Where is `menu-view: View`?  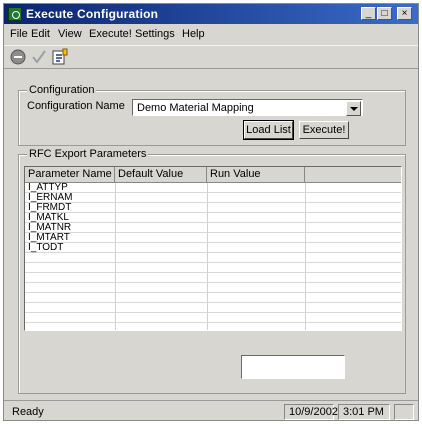
menu-view: View is located at coordinates (70, 34).